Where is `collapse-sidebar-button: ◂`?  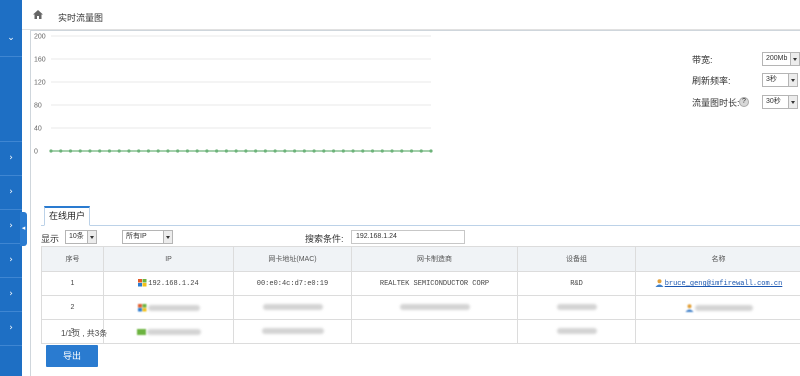
collapse-sidebar-button: ◂ is located at coordinates (23, 229).